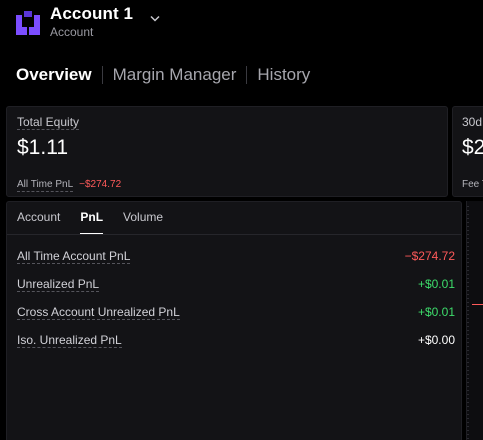 This screenshot has height=440, width=483. What do you see at coordinates (155, 19) in the screenshot?
I see `chevron-down-icon` at bounding box center [155, 19].